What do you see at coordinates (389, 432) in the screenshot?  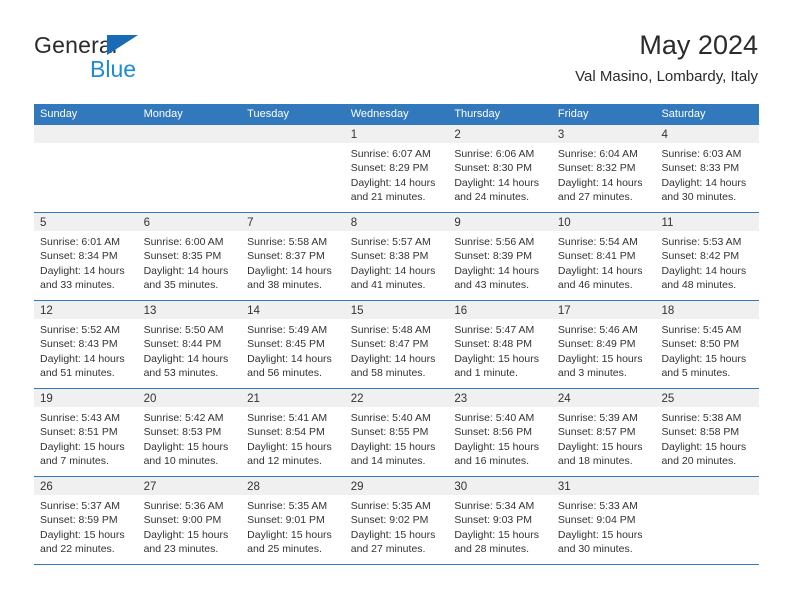 I see `sunset-time: Sunset: 8:55 PM` at bounding box center [389, 432].